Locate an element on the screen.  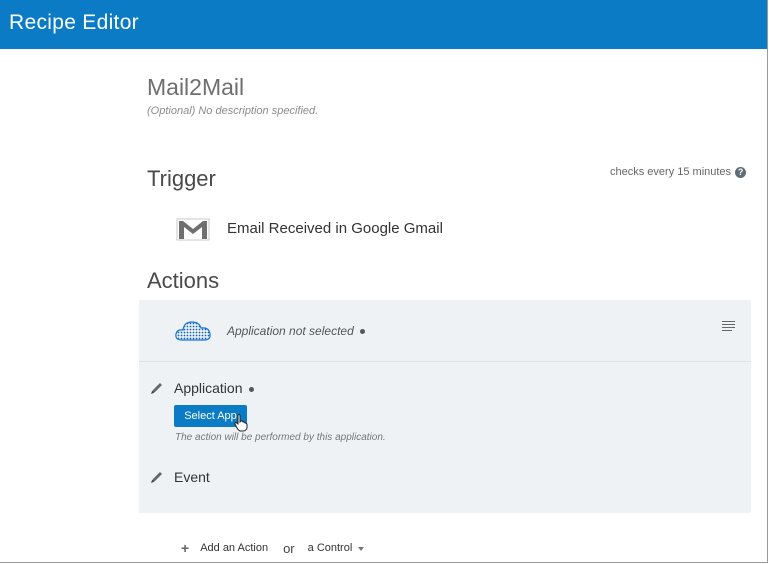
application-field-label: Application is located at coordinates (214, 388).